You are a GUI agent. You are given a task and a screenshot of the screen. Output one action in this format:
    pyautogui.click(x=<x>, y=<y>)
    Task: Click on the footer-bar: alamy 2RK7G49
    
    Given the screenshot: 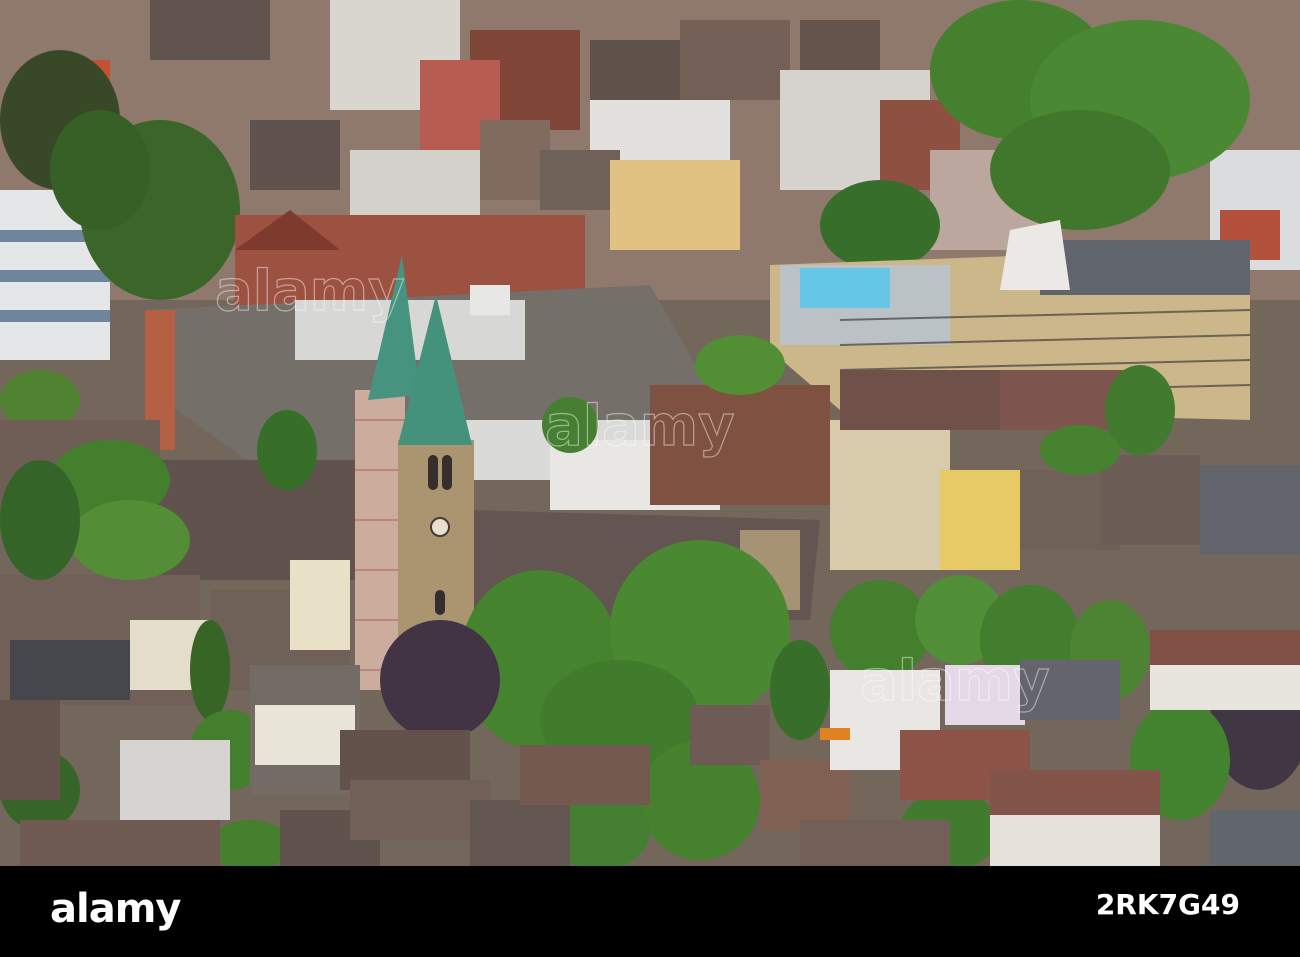 What is the action you would take?
    pyautogui.click(x=650, y=911)
    